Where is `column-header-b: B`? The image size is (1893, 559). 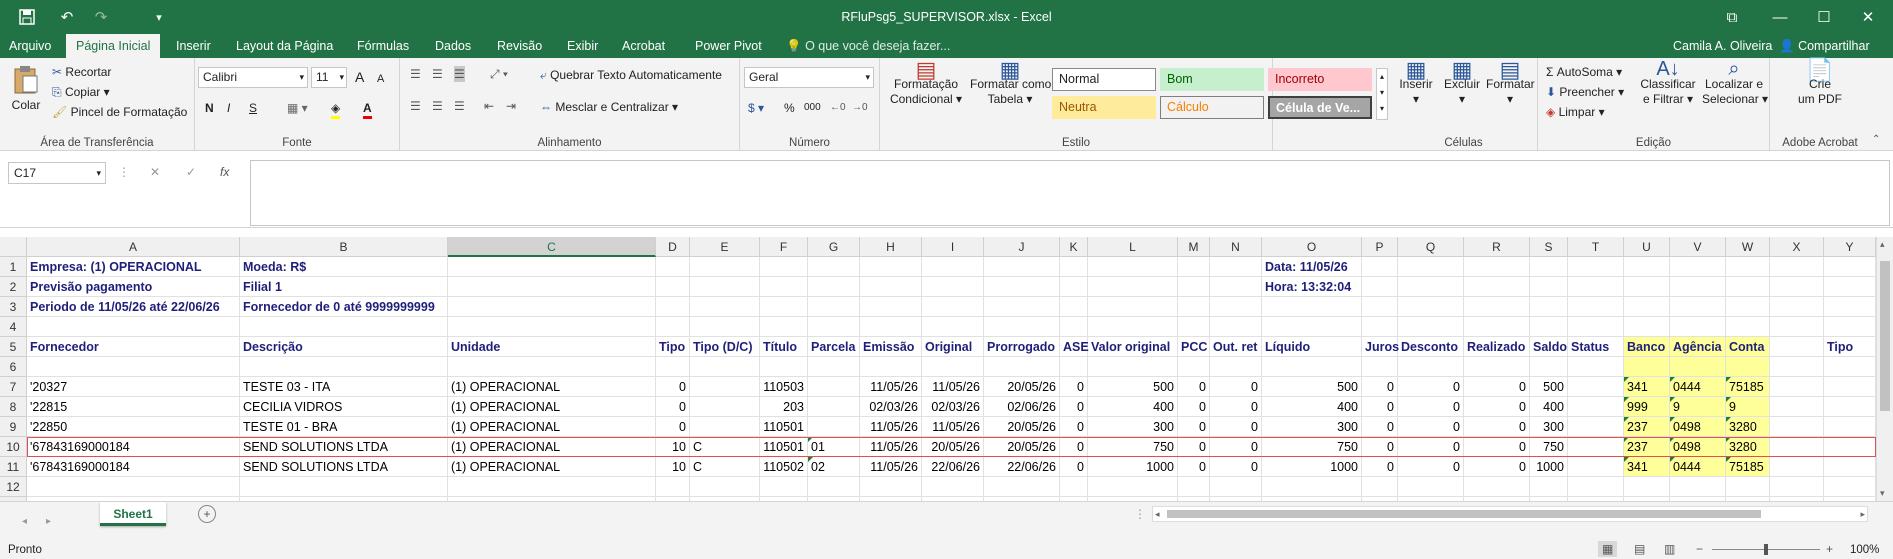
column-header-b: B is located at coordinates (344, 247).